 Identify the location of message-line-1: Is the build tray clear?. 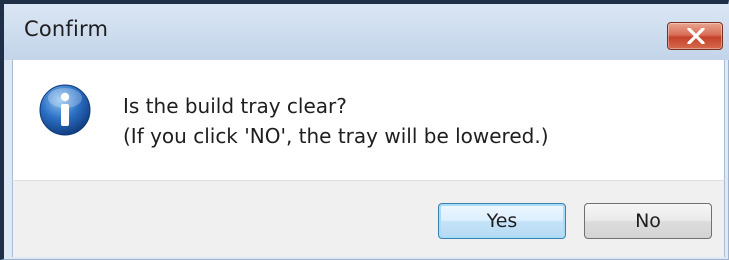
(235, 106).